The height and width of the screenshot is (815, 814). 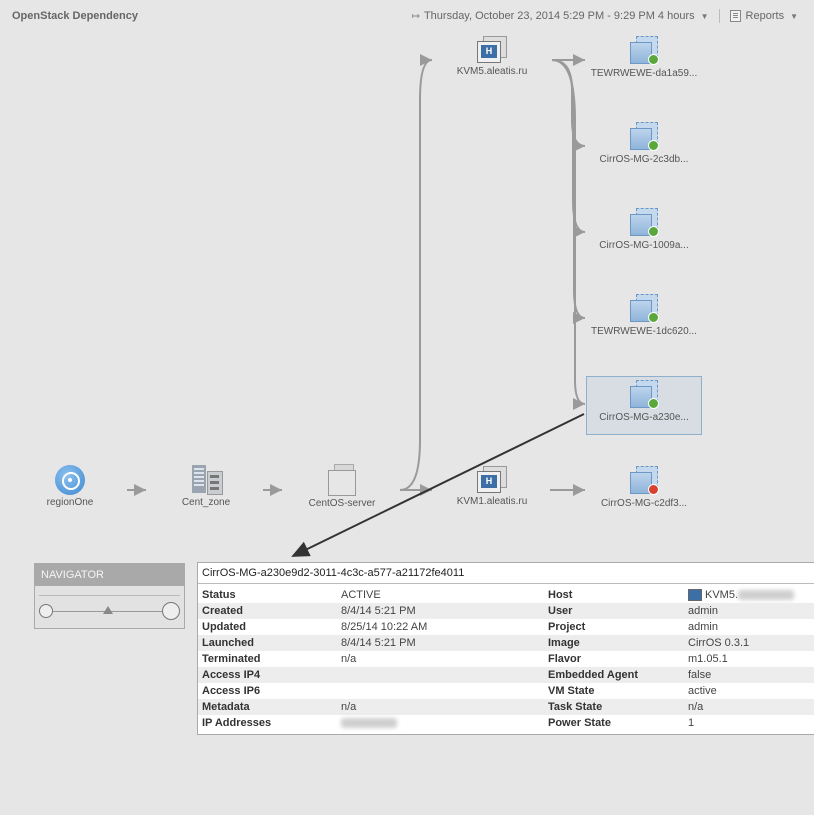 I want to click on server-icon, so click(x=342, y=480).